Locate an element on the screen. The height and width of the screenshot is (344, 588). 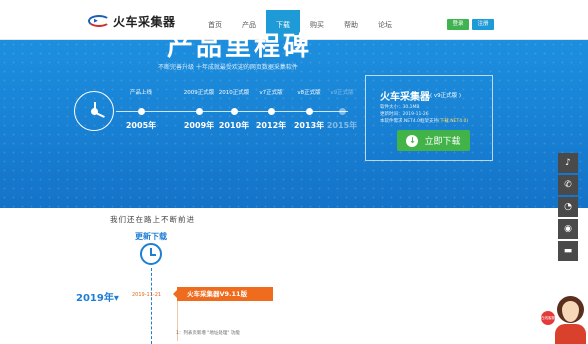
slogan: 我们还在路上不断前进 is located at coordinates (152, 219).